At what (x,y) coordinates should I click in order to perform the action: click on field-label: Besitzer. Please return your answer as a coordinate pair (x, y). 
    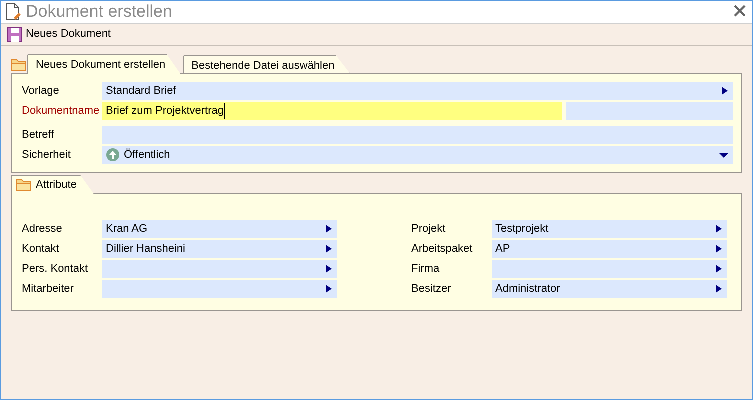
    Looking at the image, I should click on (431, 289).